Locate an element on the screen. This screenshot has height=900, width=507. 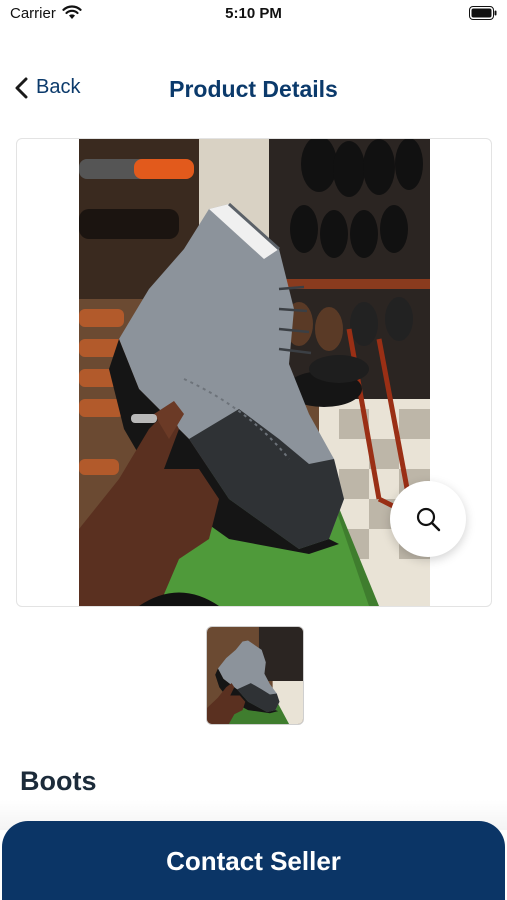
zoom-button is located at coordinates (428, 519).